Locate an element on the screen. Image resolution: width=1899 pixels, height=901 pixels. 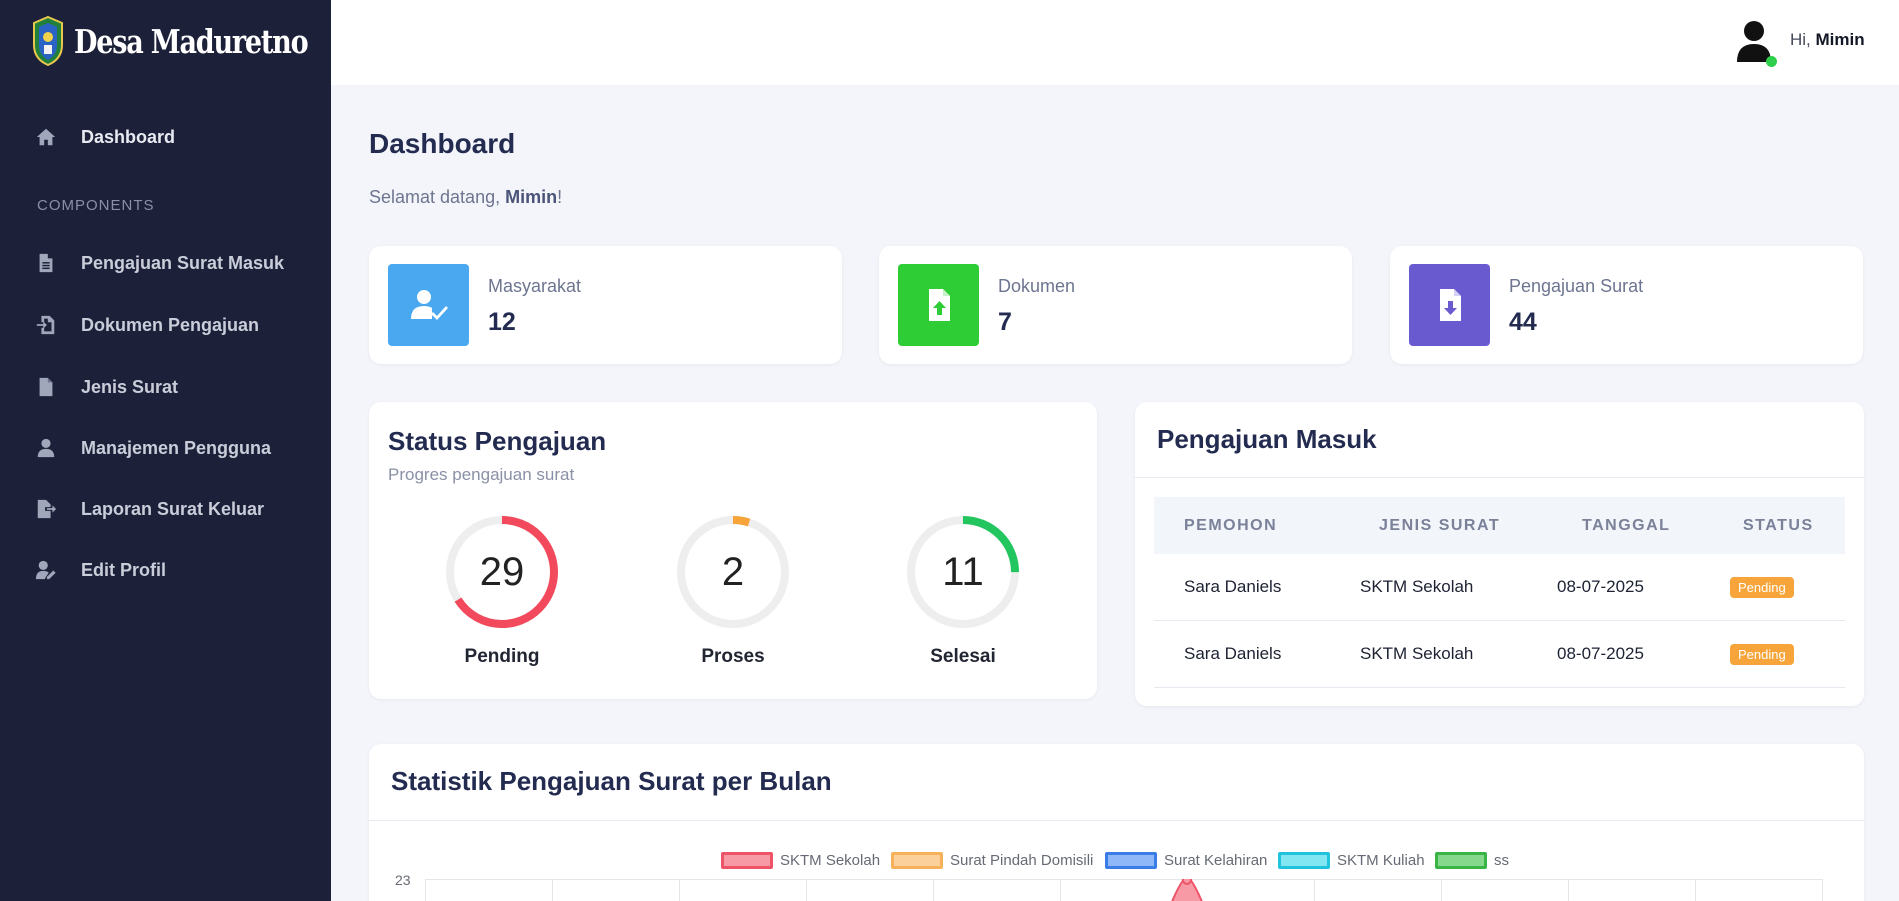
sidebar-item-dokumen-pengajuan: Dokumen Pengajuan is located at coordinates (165, 325).